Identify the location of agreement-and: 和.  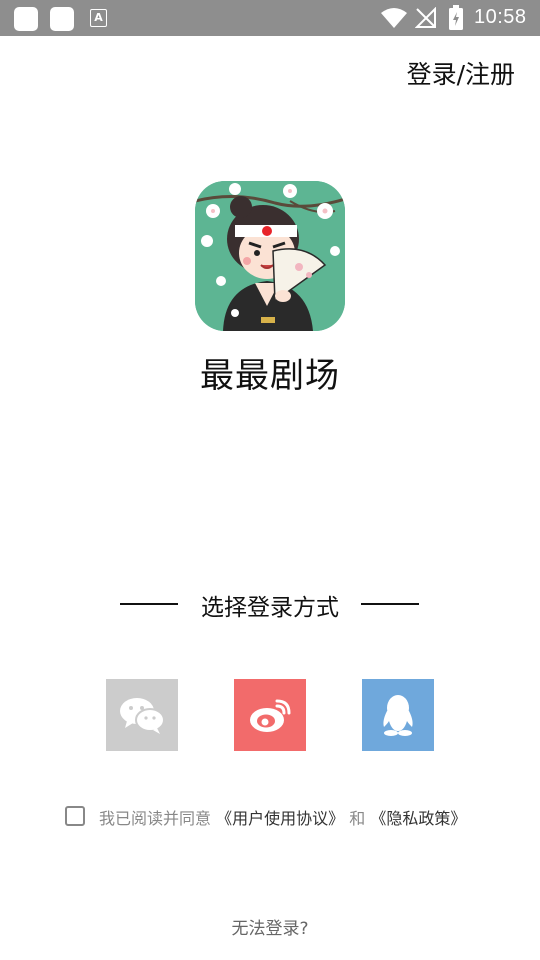
(357, 818).